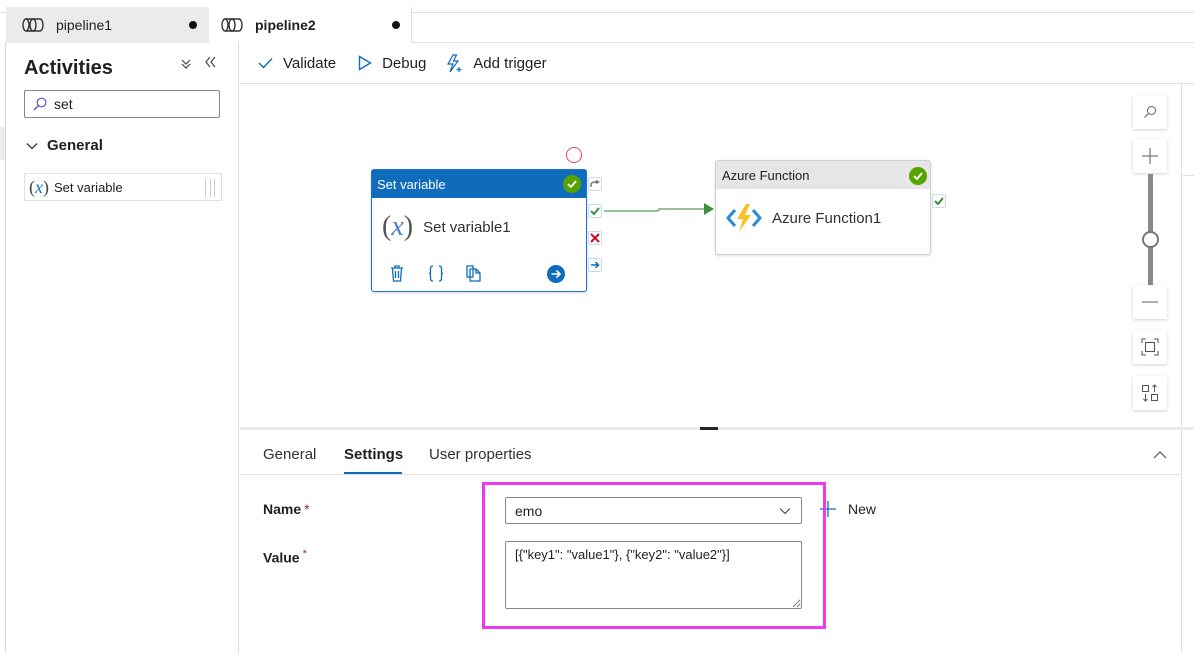  What do you see at coordinates (660, 209) in the screenshot?
I see `success-connector-arrow` at bounding box center [660, 209].